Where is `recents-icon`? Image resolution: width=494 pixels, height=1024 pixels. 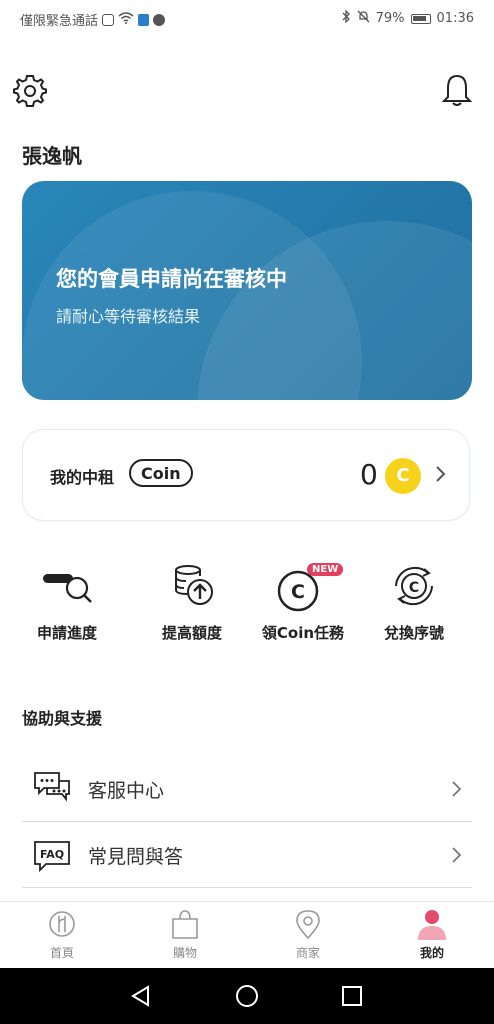 recents-icon is located at coordinates (352, 998).